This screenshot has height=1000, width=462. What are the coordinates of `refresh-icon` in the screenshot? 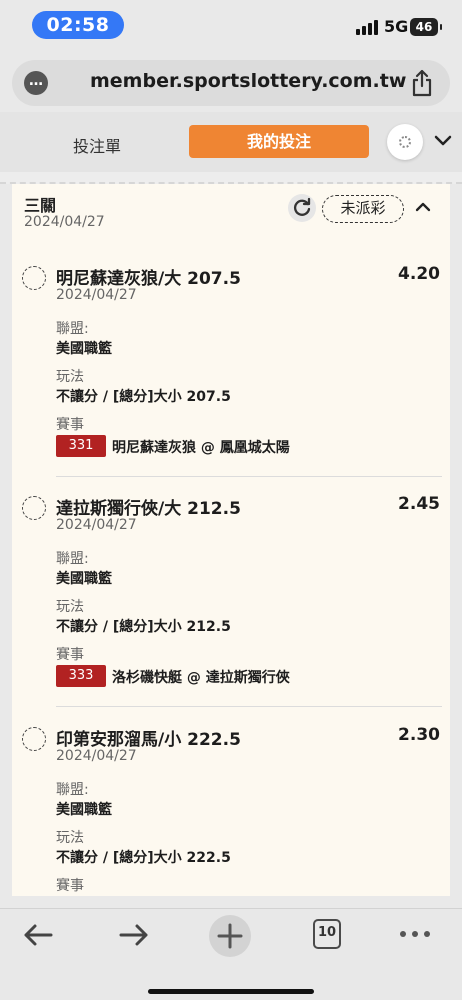 It's located at (302, 208).